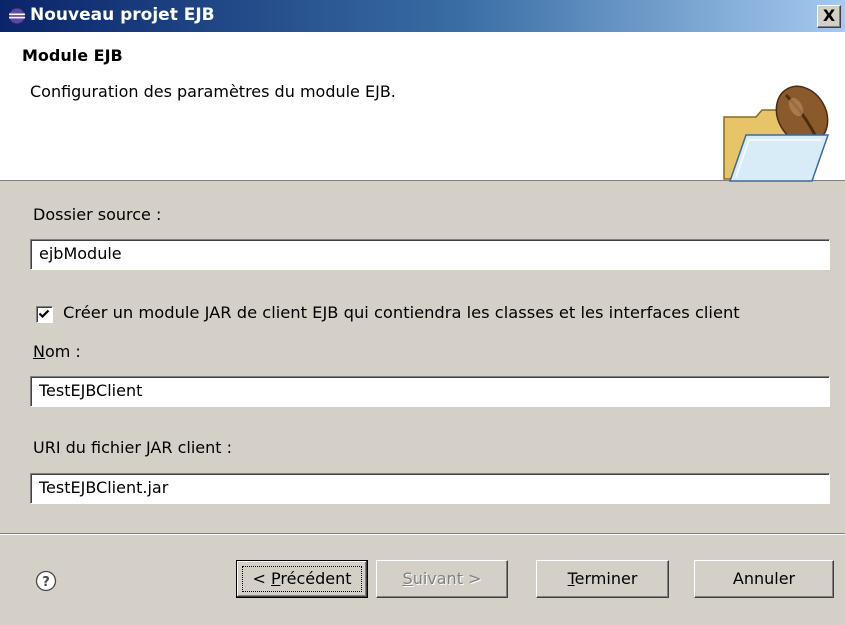  I want to click on window-title: Nouveau projet EJB, so click(122, 15).